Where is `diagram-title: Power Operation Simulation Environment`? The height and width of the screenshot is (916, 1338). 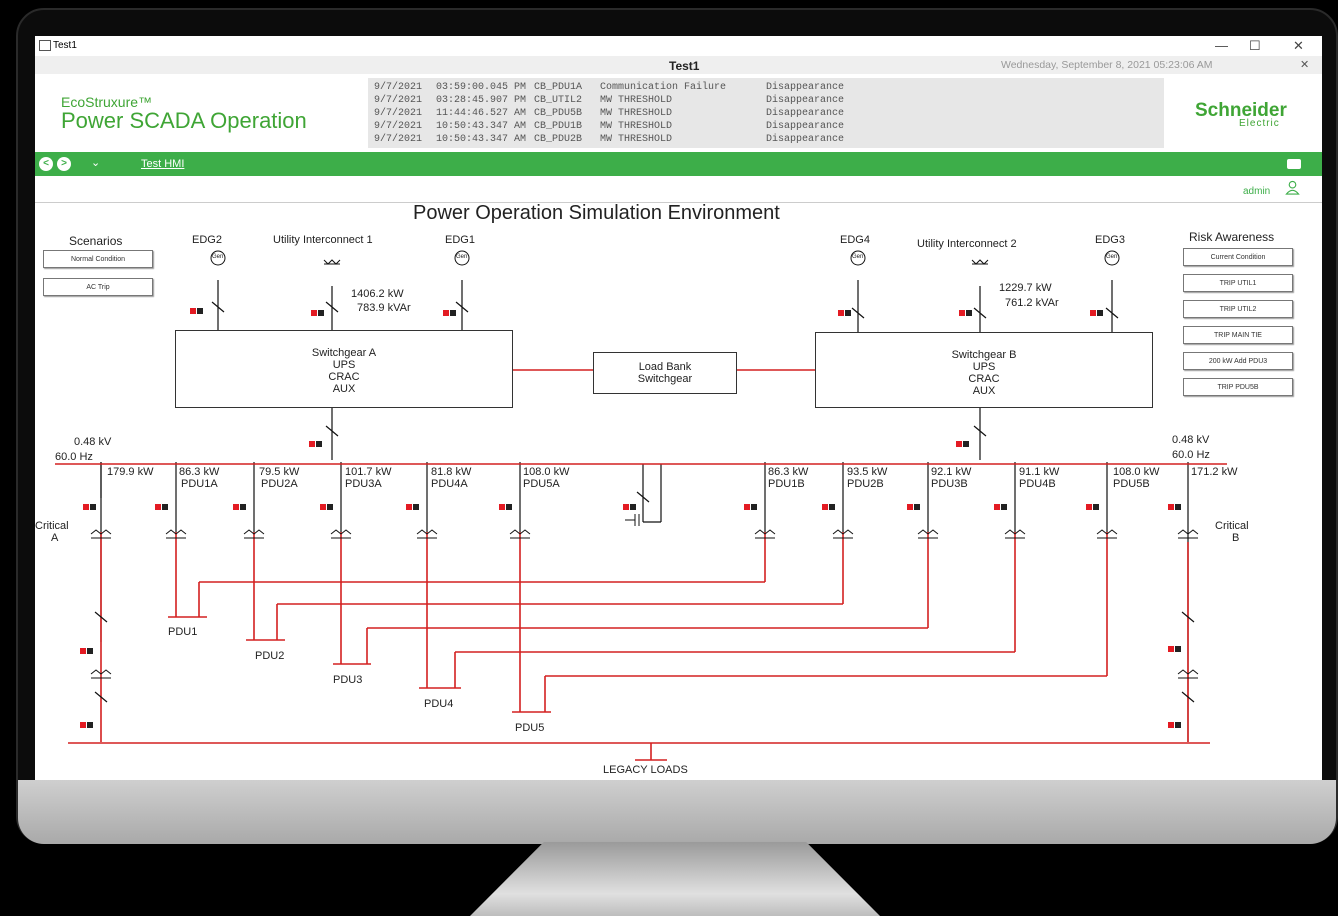 diagram-title: Power Operation Simulation Environment is located at coordinates (596, 213).